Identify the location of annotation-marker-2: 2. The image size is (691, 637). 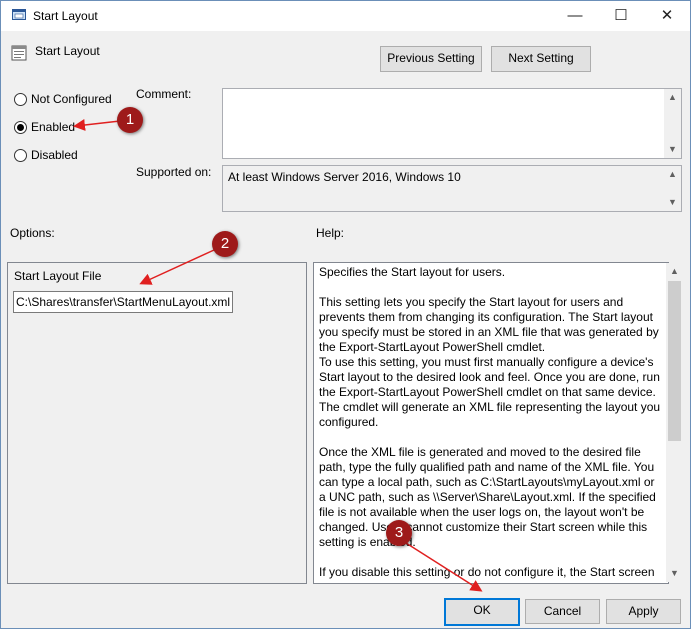
(225, 244).